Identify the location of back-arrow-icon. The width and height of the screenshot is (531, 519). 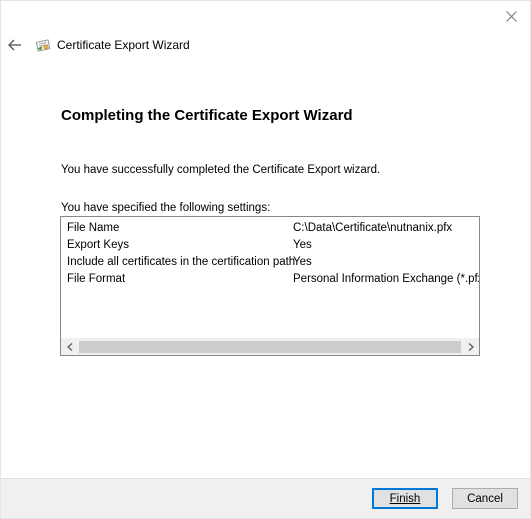
(14, 45).